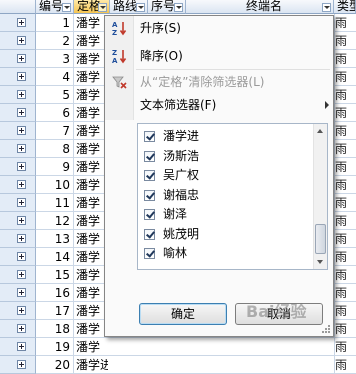 The image size is (356, 374). I want to click on column-header-type: 类型, so click(345, 7).